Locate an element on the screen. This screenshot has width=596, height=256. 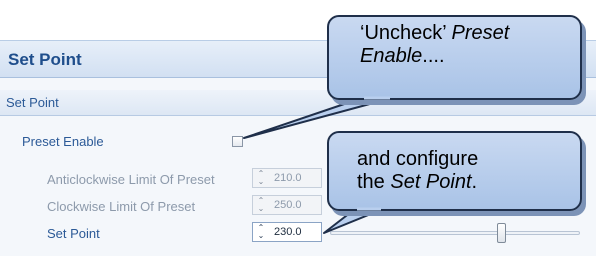
callout-pointer-joins is located at coordinates (373, 153).